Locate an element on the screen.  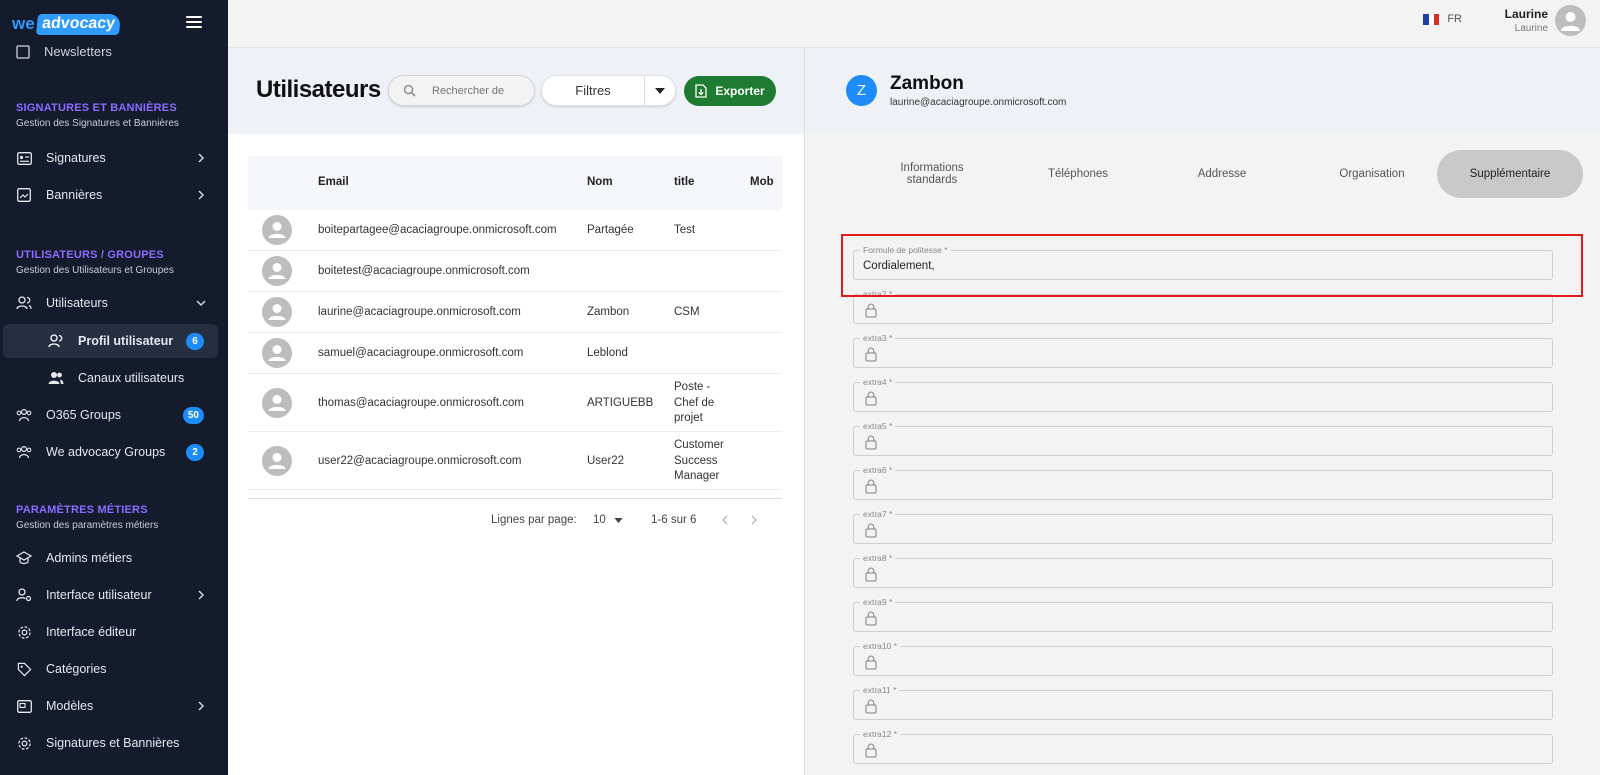
highlight-box is located at coordinates (1212, 265).